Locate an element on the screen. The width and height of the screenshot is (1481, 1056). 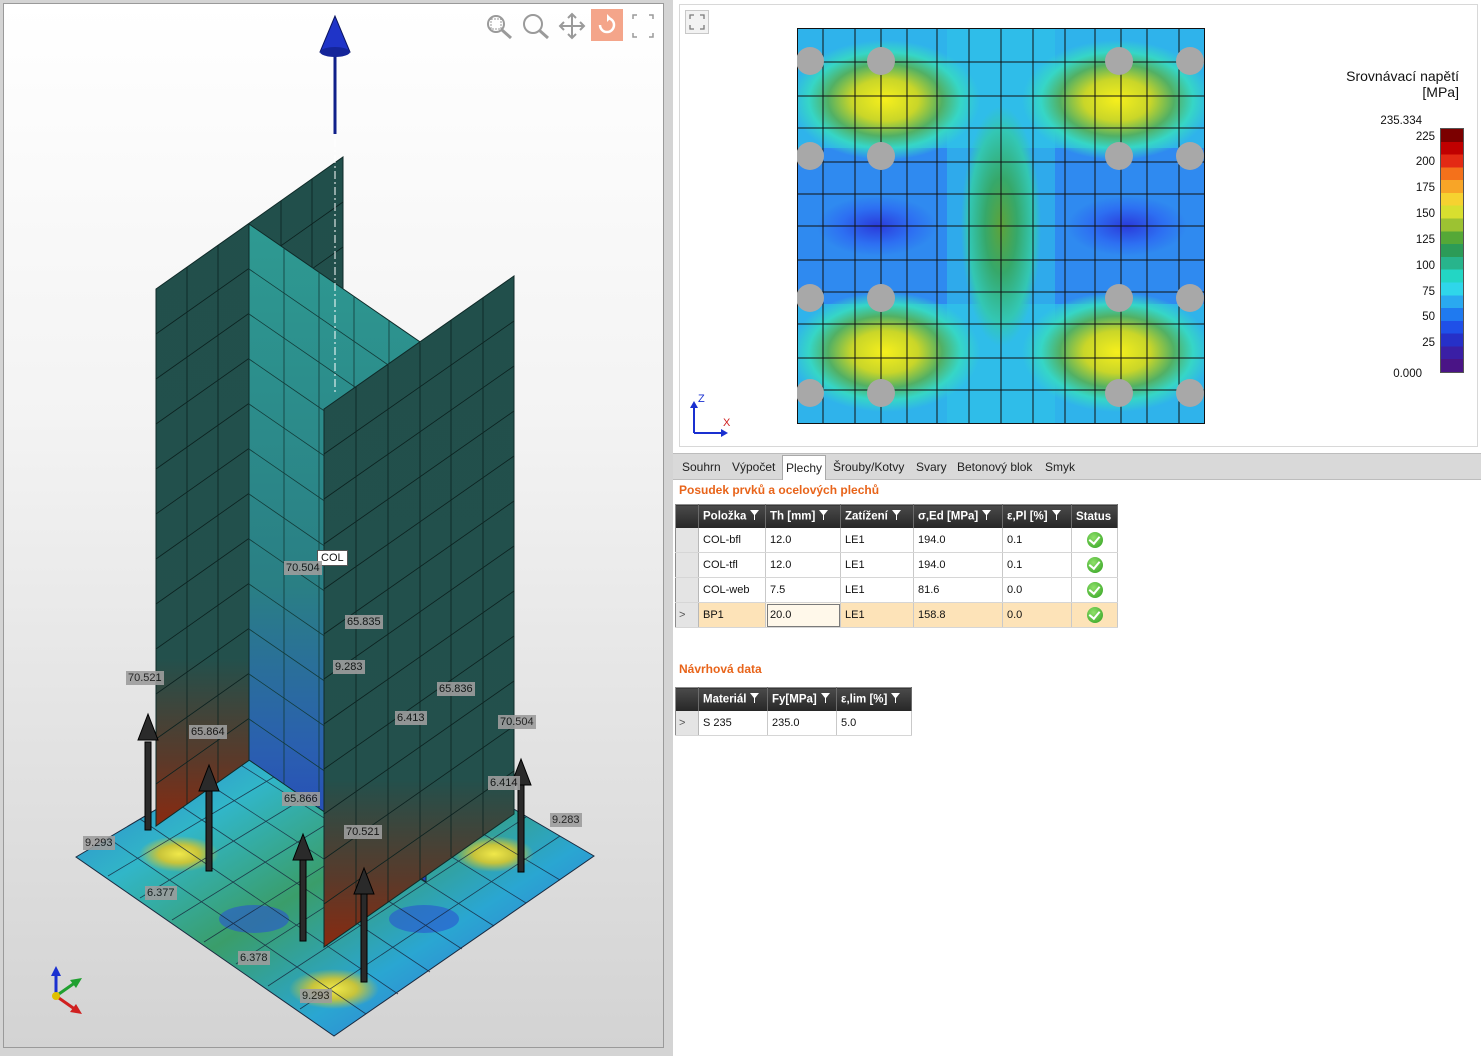
table-row: > S 235 235.0 5.0 is located at coordinates (793, 723).